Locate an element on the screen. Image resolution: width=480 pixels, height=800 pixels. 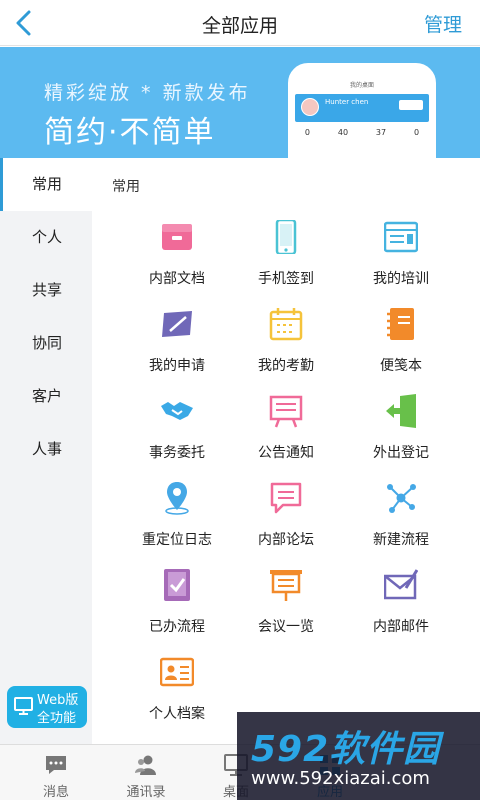
app-label: 内部邮件 is located at coordinates (401, 627).